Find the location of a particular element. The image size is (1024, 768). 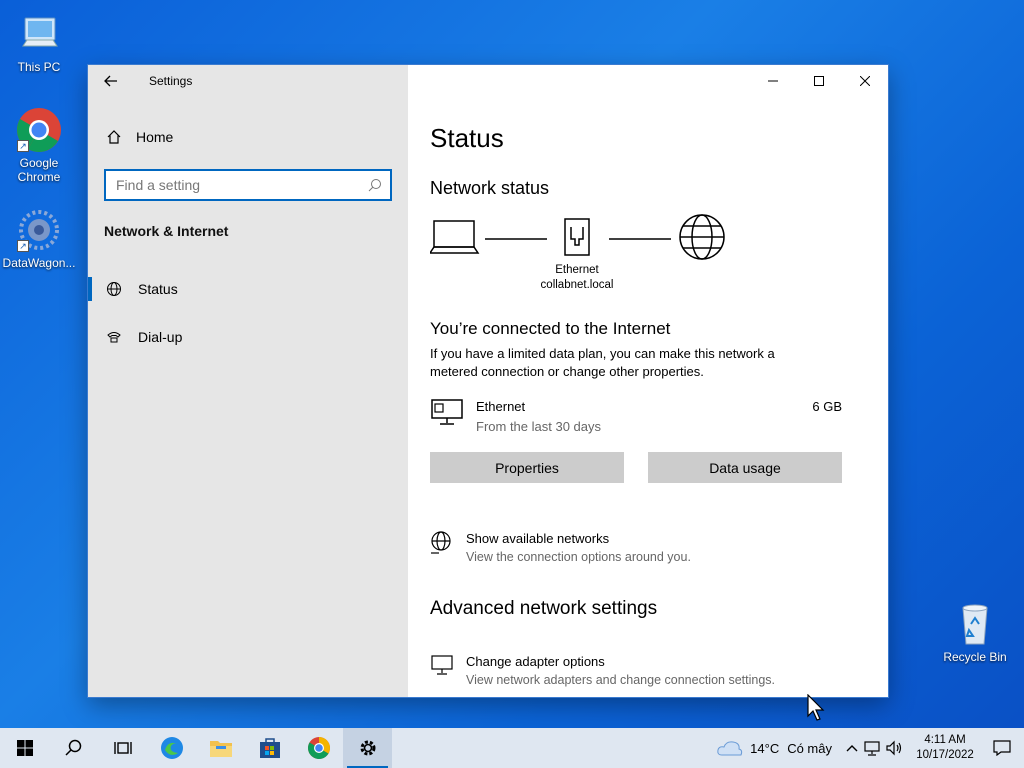

desktop-icon-google-chrome: ↗ Google Chrome is located at coordinates (39, 145).